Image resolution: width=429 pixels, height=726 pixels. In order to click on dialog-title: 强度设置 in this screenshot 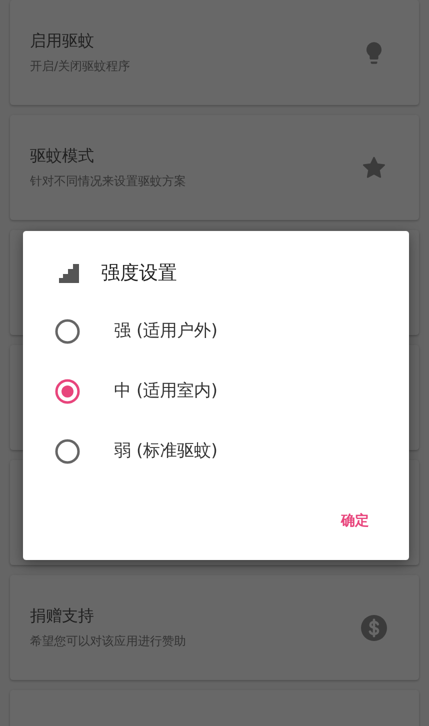, I will do `click(139, 273)`.